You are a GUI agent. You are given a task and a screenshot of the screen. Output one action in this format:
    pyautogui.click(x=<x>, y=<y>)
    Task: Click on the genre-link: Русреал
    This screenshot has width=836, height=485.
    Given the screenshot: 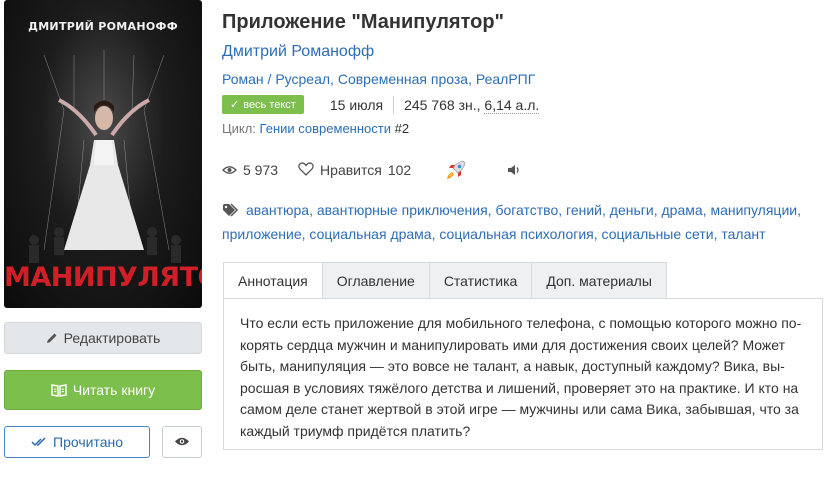 What is the action you would take?
    pyautogui.click(x=302, y=79)
    